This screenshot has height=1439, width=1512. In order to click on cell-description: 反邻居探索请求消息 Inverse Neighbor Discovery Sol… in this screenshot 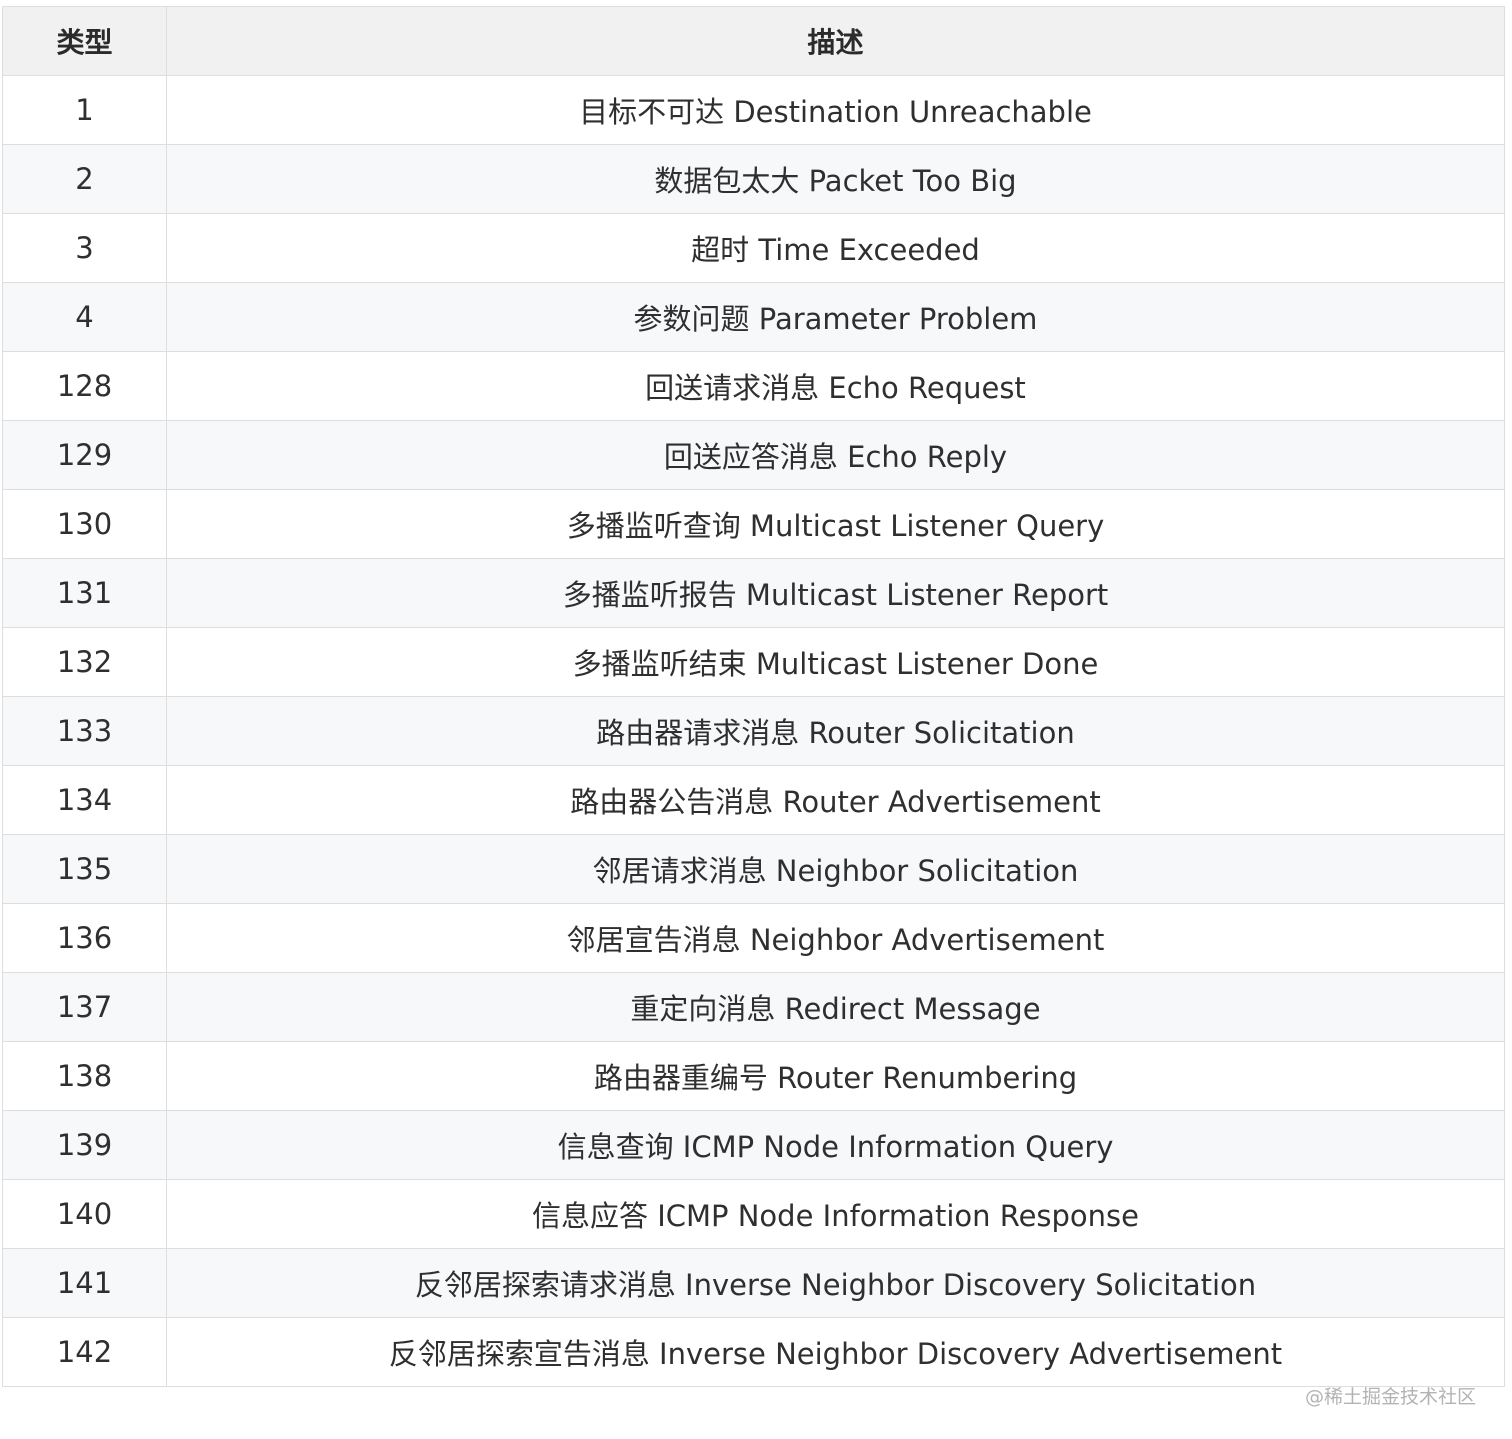, I will do `click(835, 1283)`.